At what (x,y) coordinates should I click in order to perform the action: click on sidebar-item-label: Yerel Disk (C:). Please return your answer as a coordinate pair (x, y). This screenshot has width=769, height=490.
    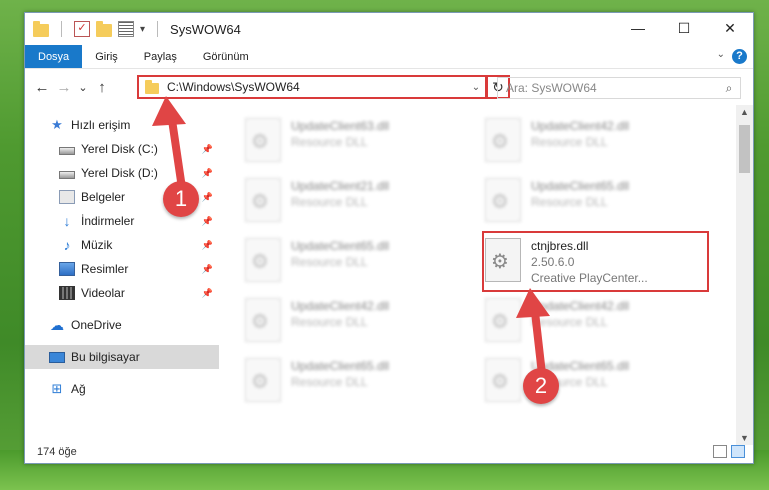
    Looking at the image, I should click on (119, 149).